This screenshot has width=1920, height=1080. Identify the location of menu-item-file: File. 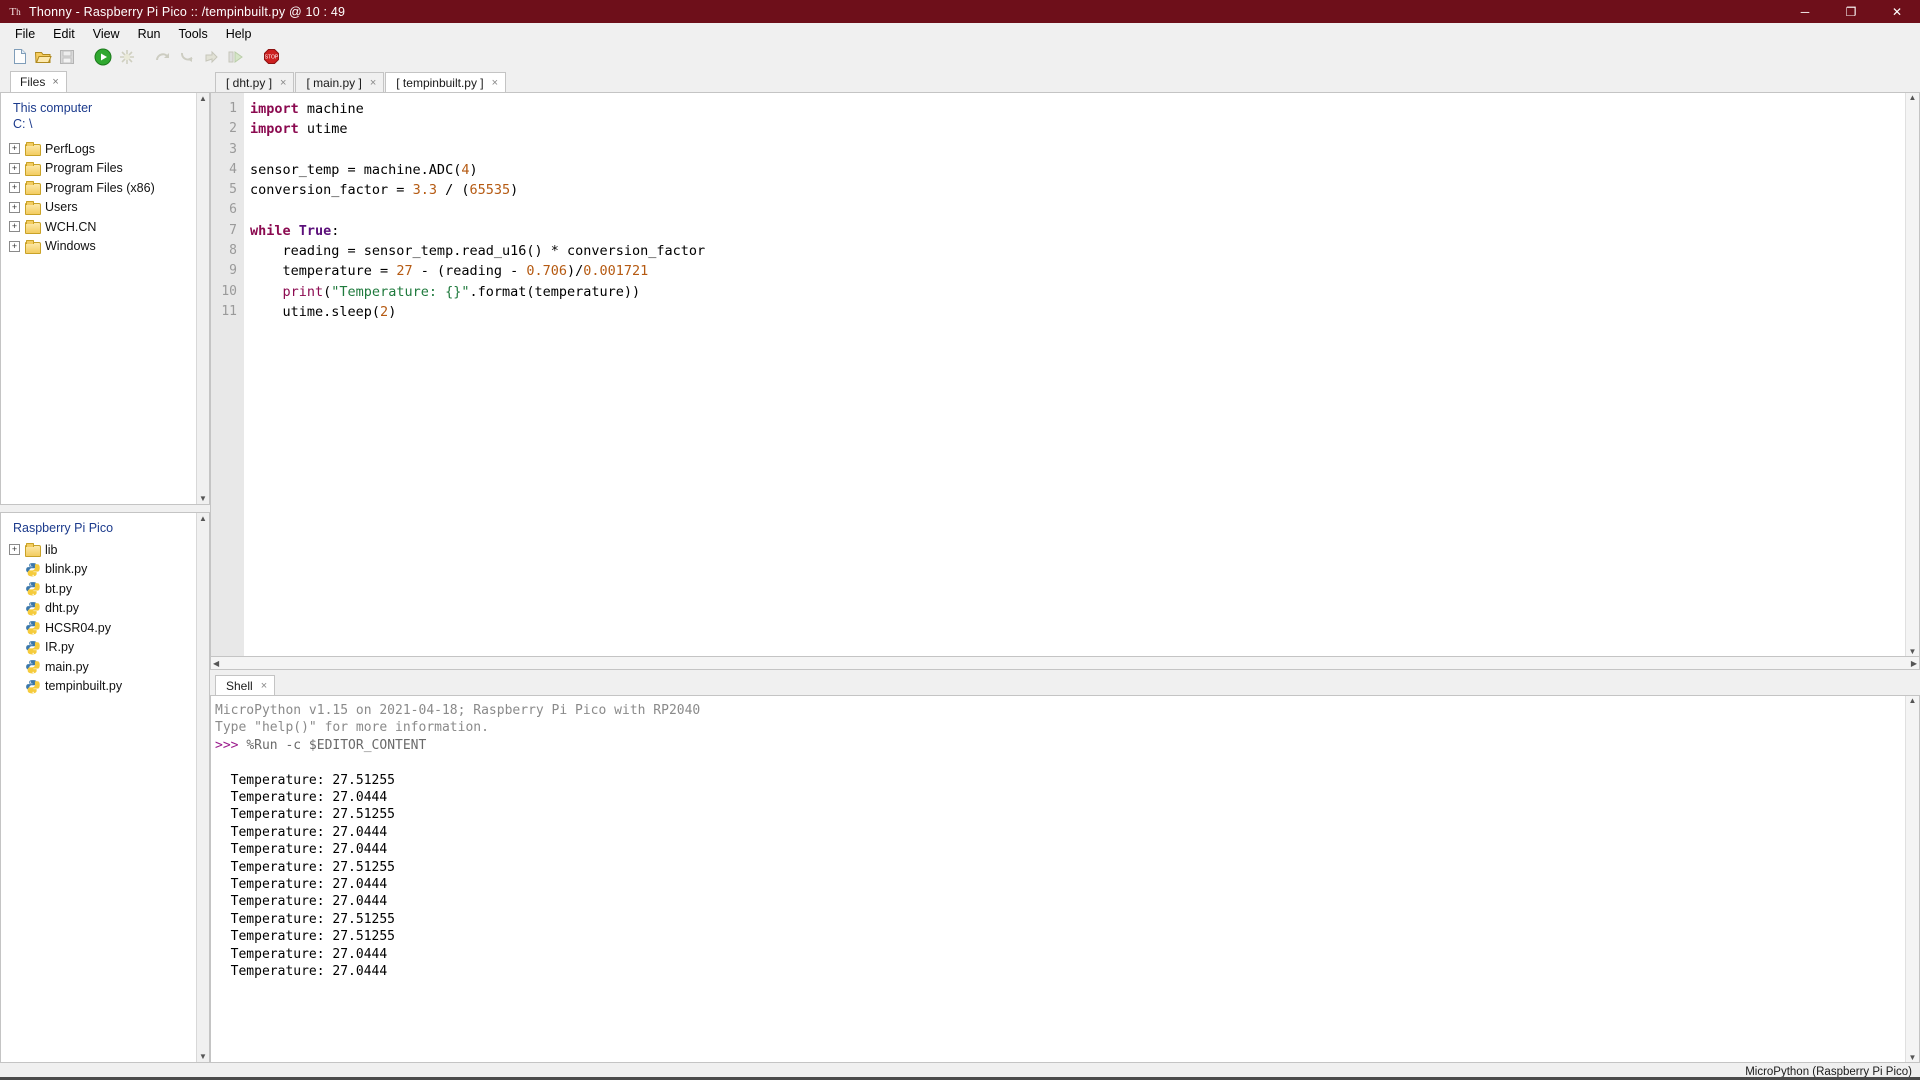
(25, 34).